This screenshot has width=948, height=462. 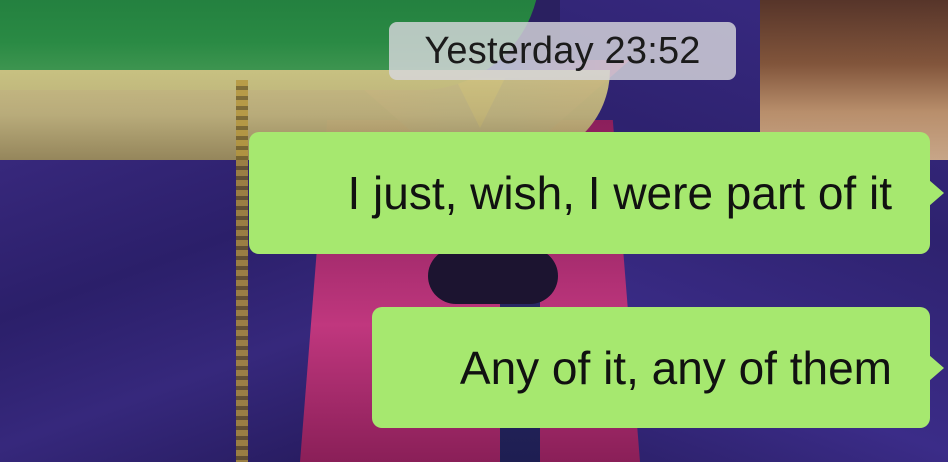 What do you see at coordinates (619, 193) in the screenshot?
I see `message-text: I just, wish, I were part of it` at bounding box center [619, 193].